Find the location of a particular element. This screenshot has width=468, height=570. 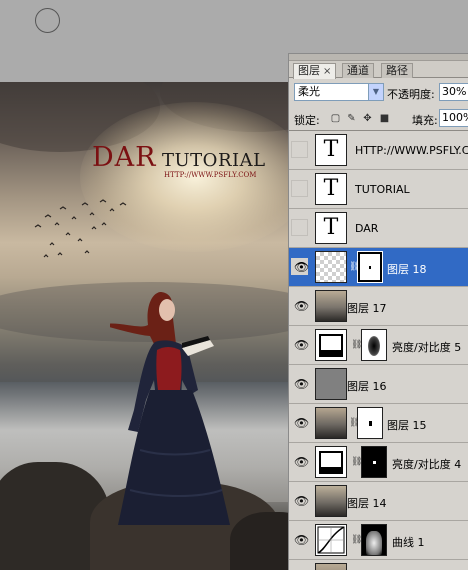

lock-all-icon: ■ is located at coordinates (384, 118).